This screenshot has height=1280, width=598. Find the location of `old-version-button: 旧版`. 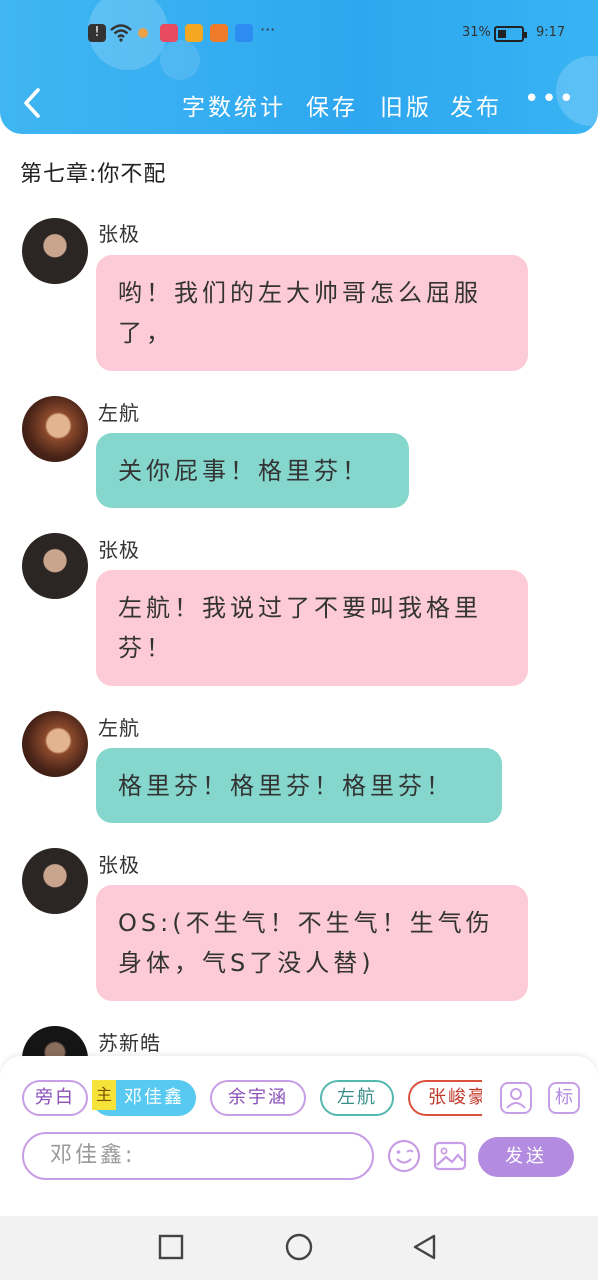

old-version-button: 旧版 is located at coordinates (406, 105).